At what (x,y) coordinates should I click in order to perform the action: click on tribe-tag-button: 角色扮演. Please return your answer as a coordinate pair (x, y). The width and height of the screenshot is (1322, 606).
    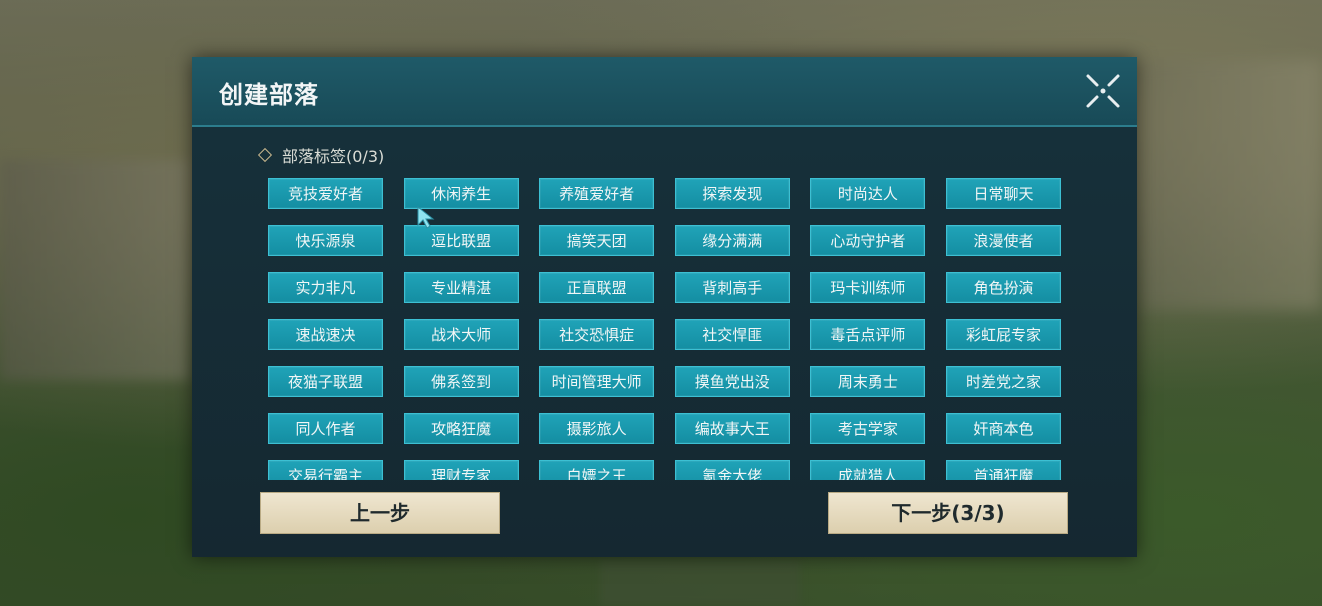
    Looking at the image, I should click on (1003, 287).